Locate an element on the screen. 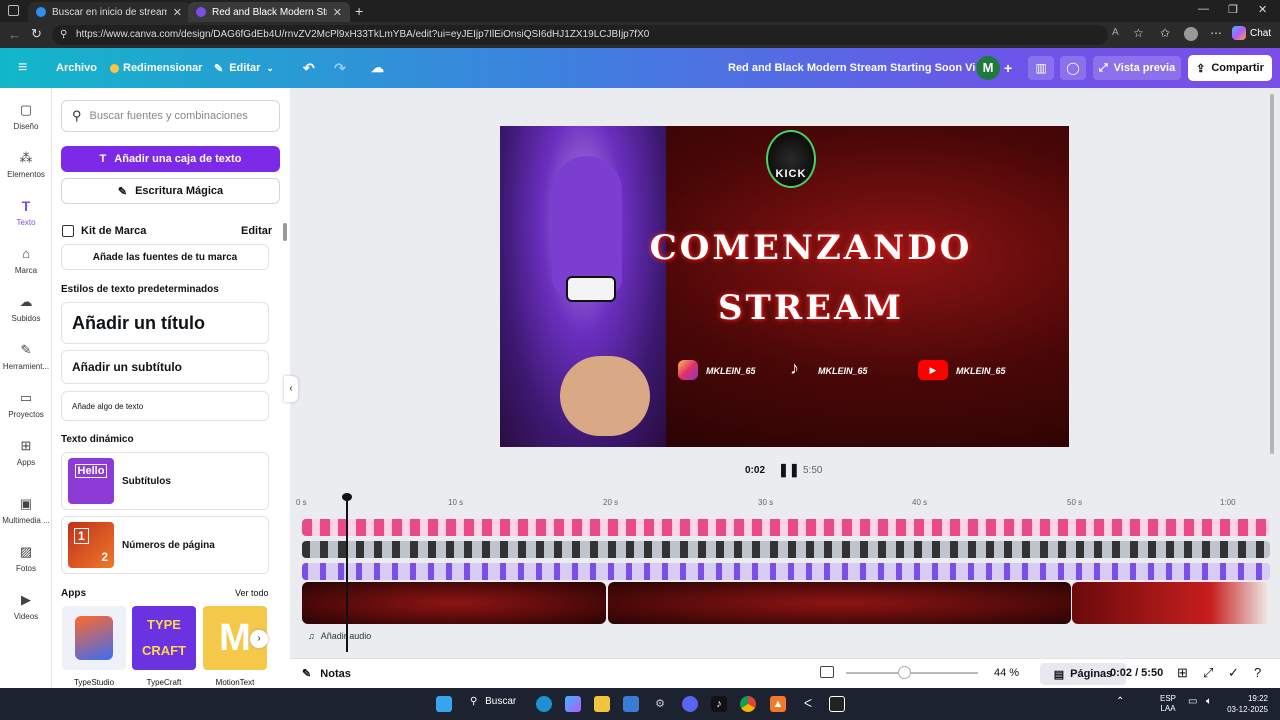  avatar: M is located at coordinates (988, 68).